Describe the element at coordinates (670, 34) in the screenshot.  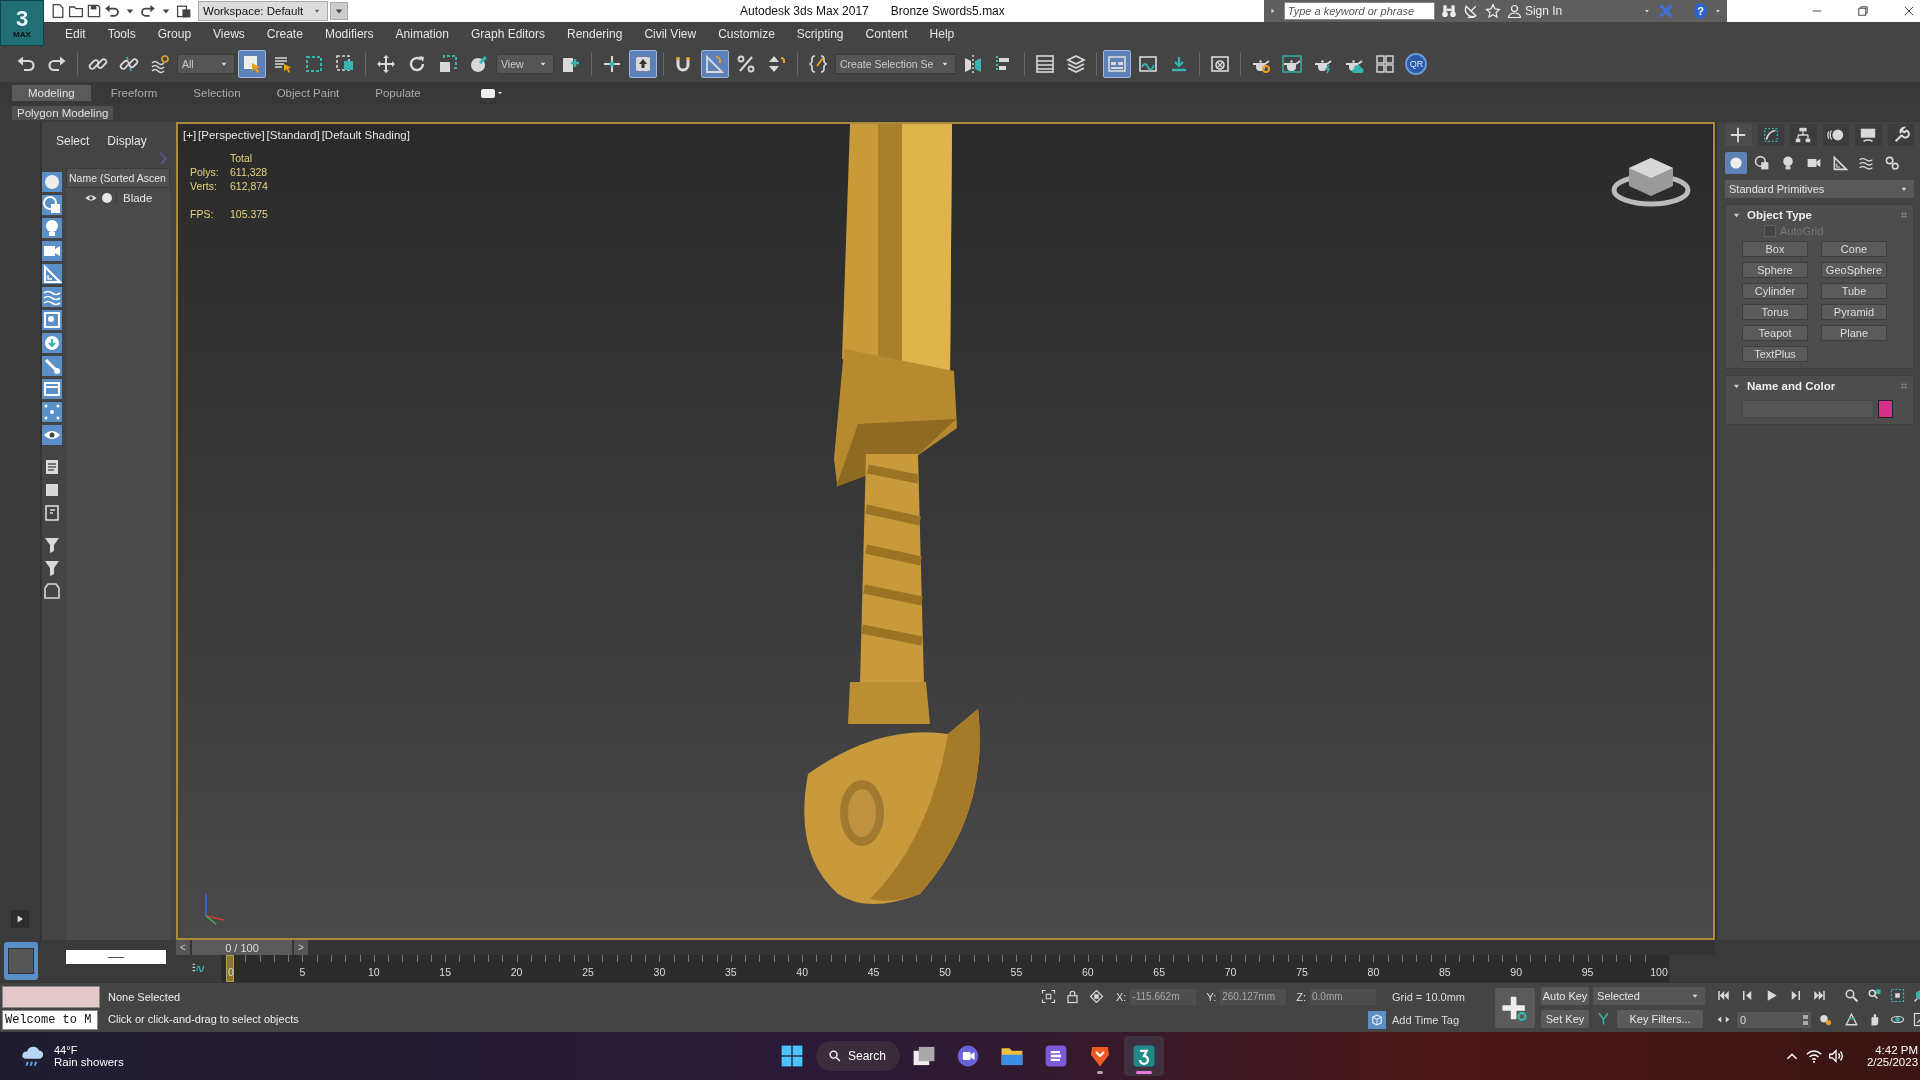
I see `menu-item: Civil View` at that location.